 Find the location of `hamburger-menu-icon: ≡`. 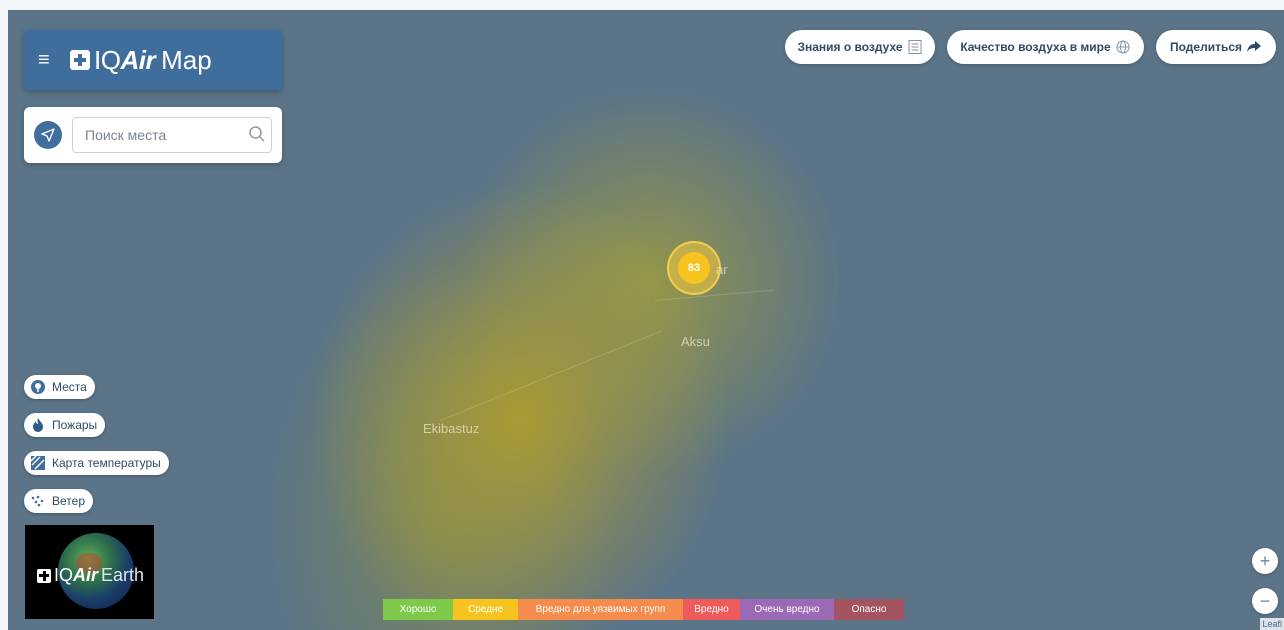

hamburger-menu-icon: ≡ is located at coordinates (49, 60).